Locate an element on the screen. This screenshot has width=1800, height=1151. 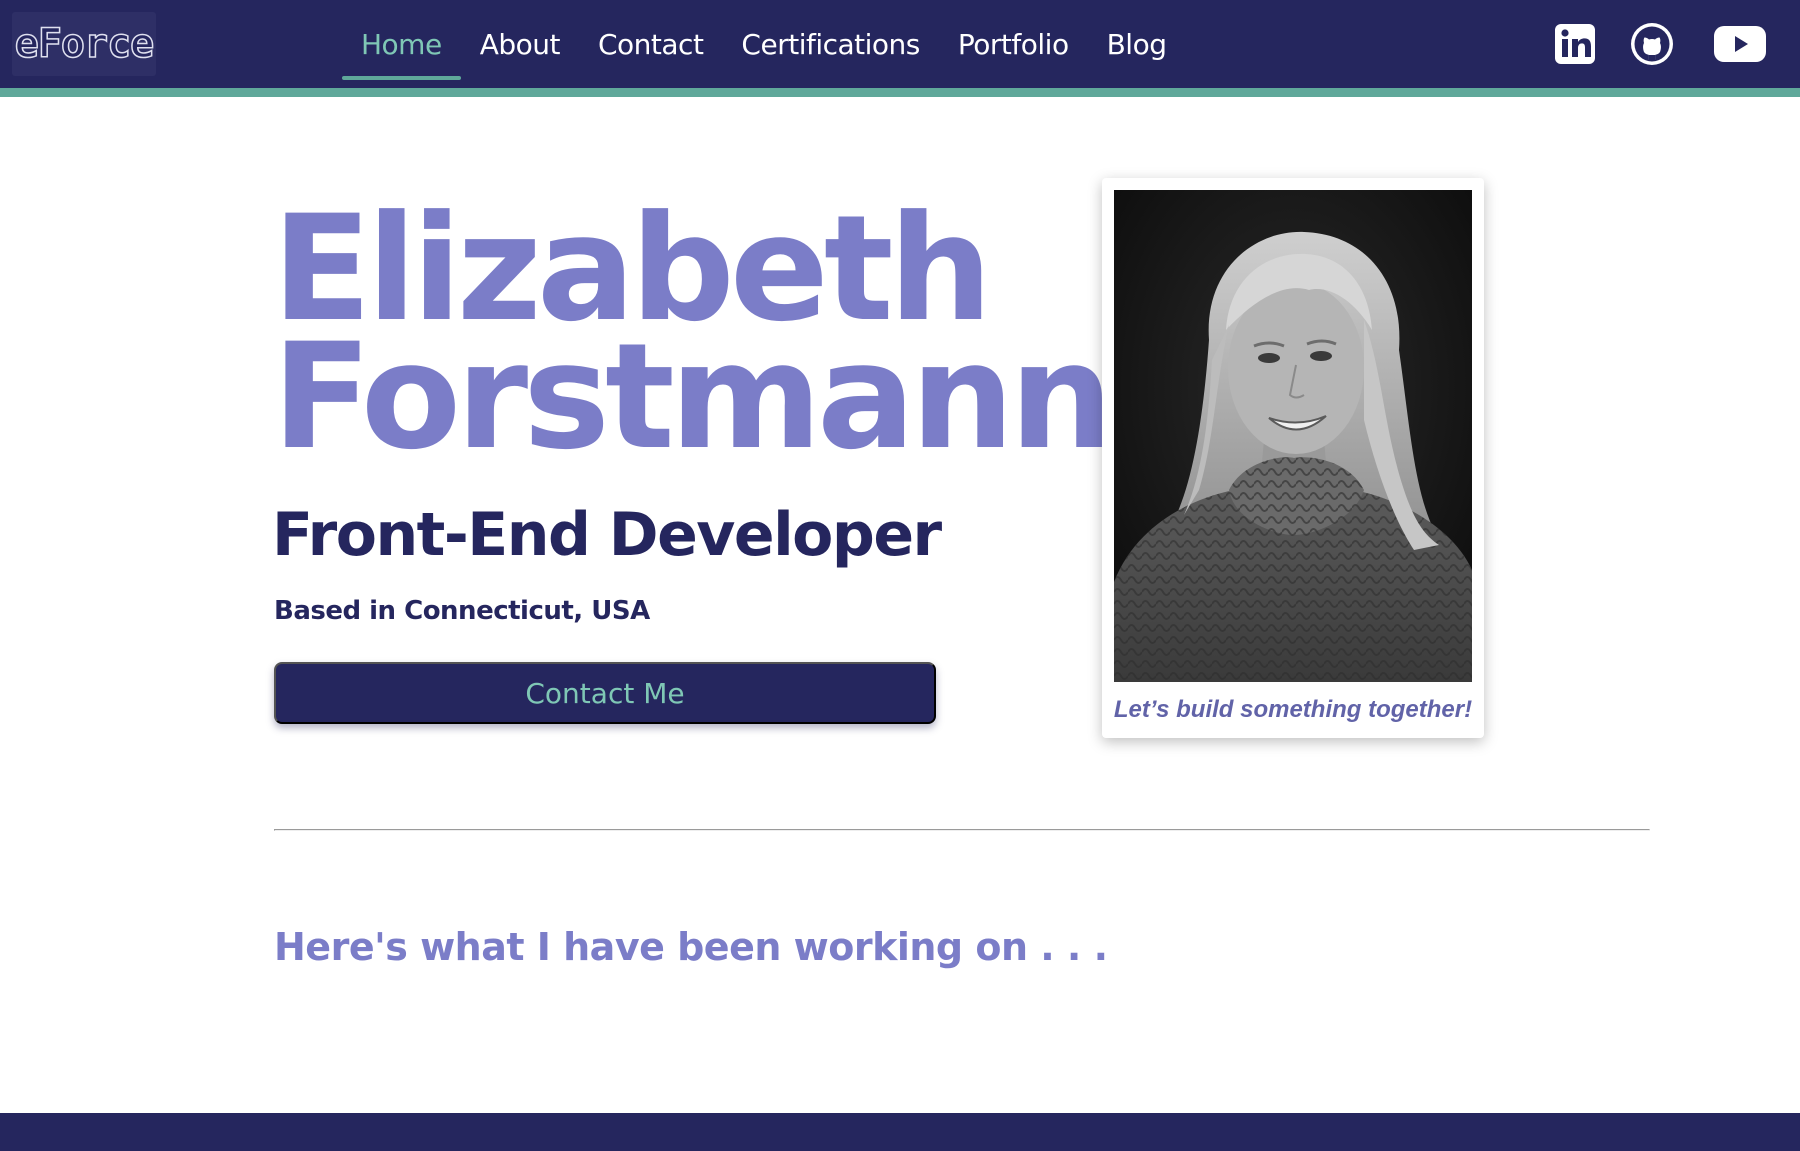
nav-link-home: Home is located at coordinates (401, 44).